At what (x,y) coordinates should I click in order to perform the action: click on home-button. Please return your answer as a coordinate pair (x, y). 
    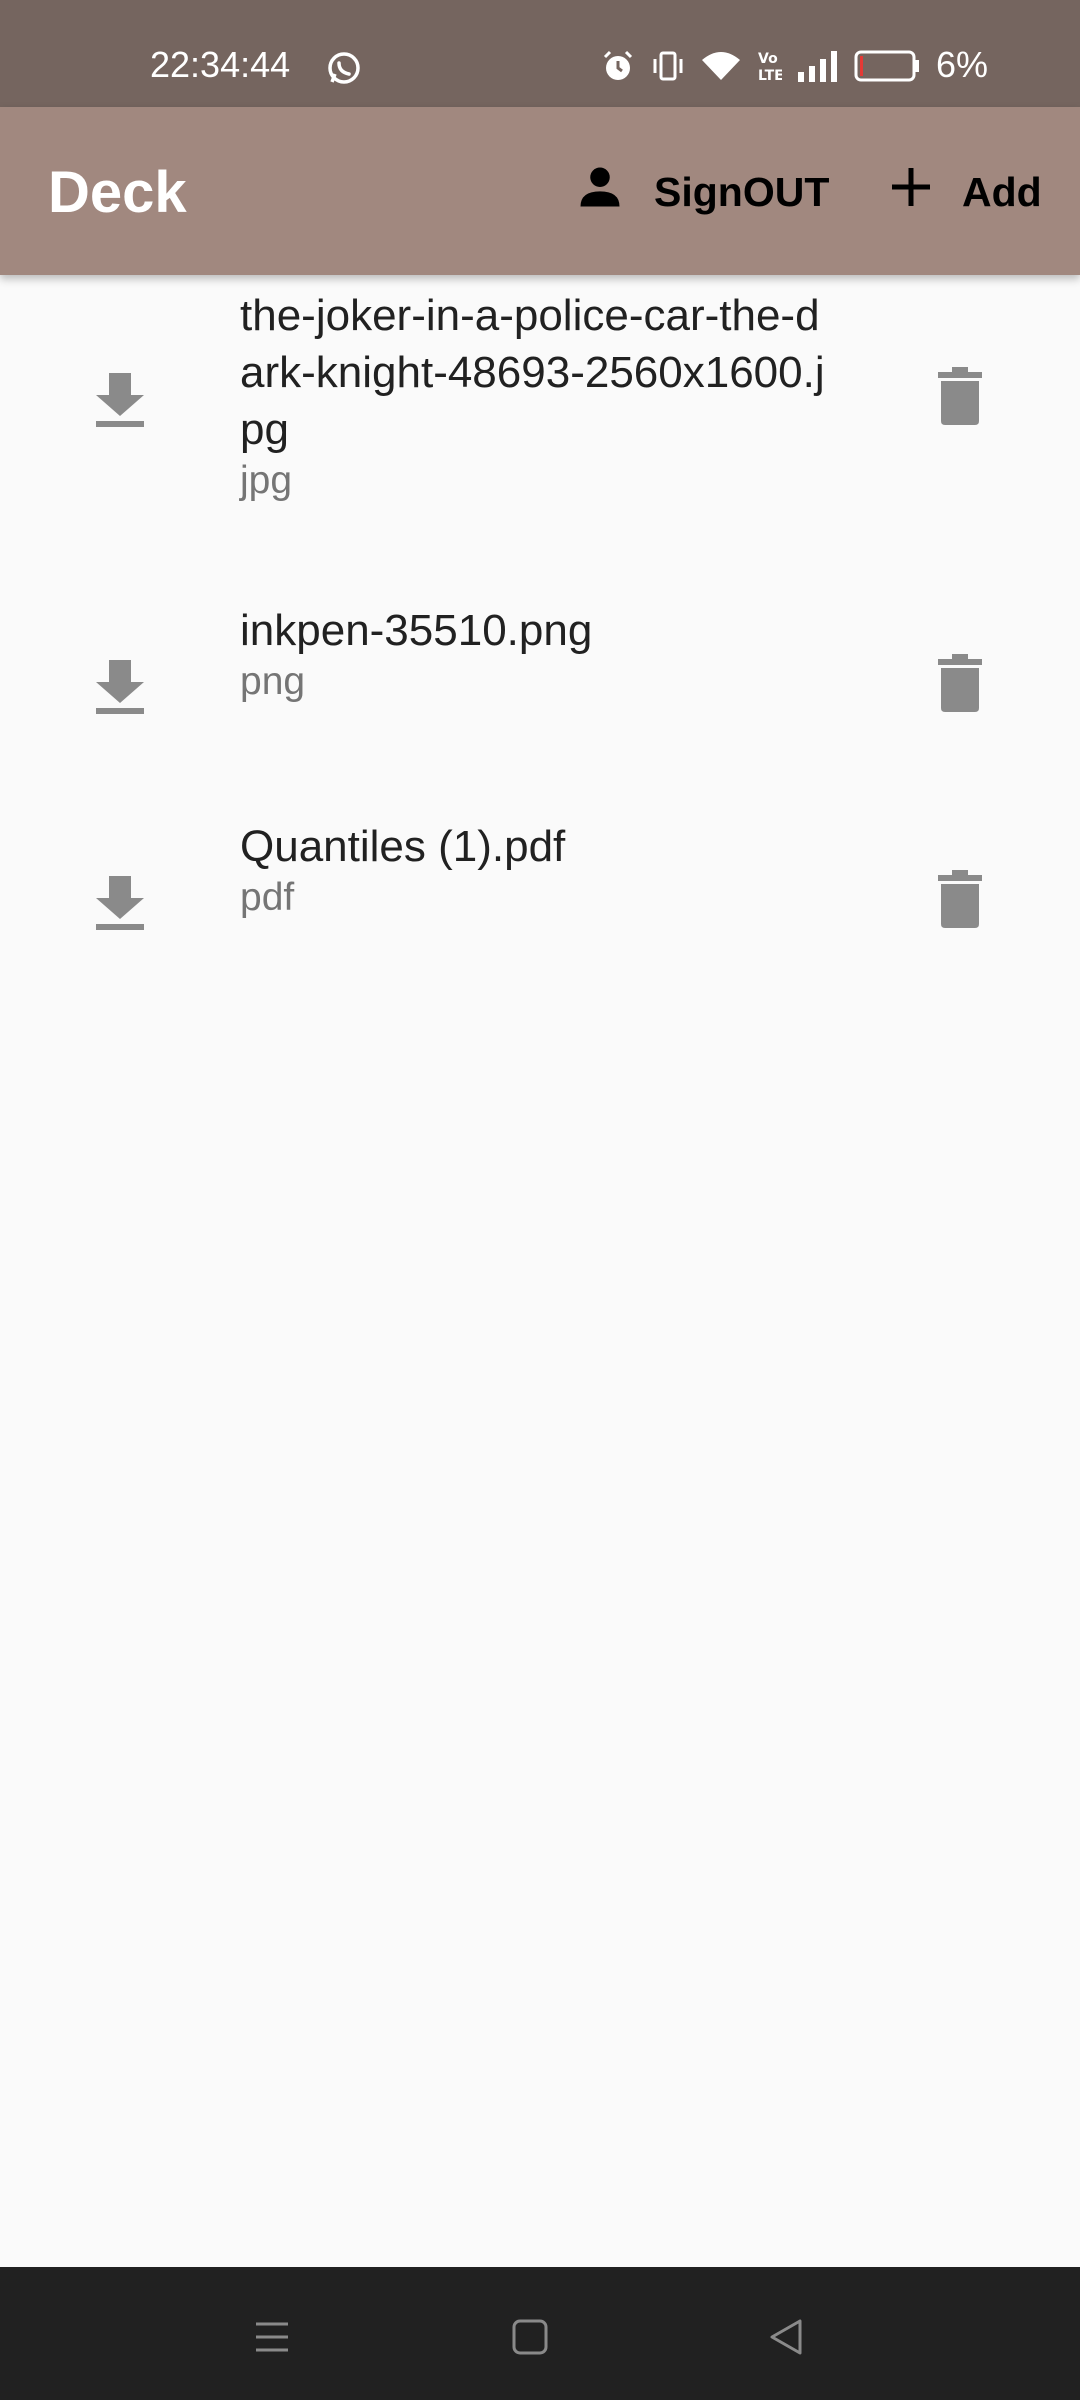
    Looking at the image, I should click on (530, 2337).